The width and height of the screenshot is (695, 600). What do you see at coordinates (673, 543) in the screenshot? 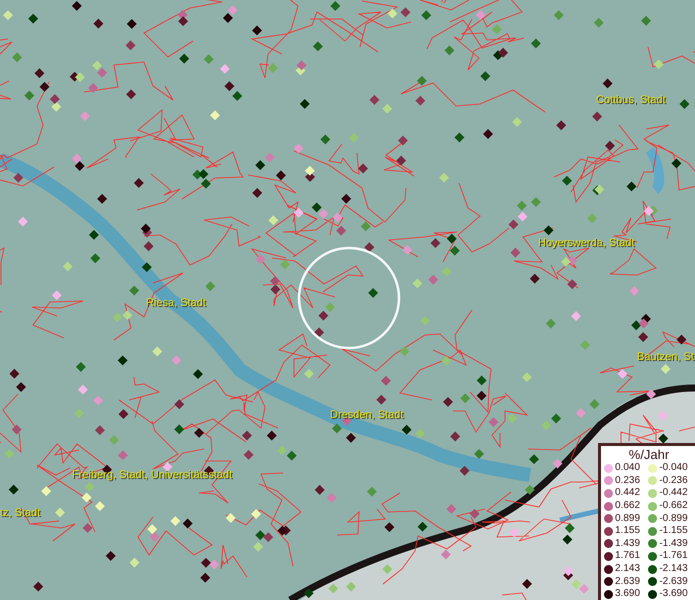
I see `legend-value: -1.439` at bounding box center [673, 543].